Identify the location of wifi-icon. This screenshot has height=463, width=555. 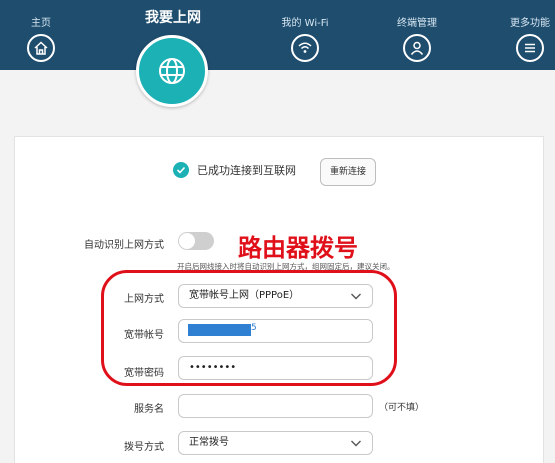
(305, 48).